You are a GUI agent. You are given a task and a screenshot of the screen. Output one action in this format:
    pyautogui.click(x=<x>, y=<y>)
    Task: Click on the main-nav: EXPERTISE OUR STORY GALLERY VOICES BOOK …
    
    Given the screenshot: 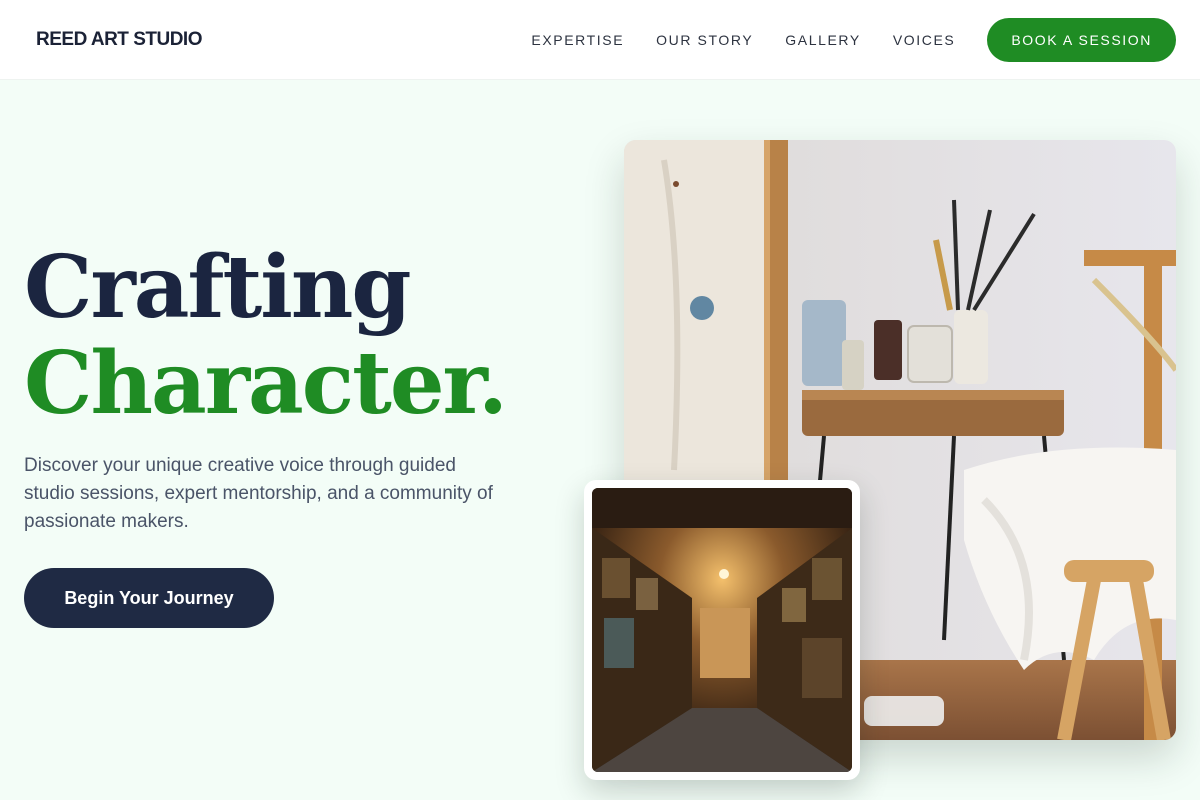 What is the action you would take?
    pyautogui.click(x=853, y=39)
    